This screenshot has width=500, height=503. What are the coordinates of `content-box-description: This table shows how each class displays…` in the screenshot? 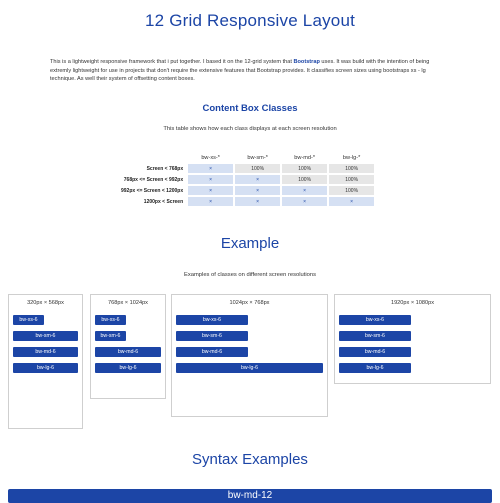 It's located at (250, 129).